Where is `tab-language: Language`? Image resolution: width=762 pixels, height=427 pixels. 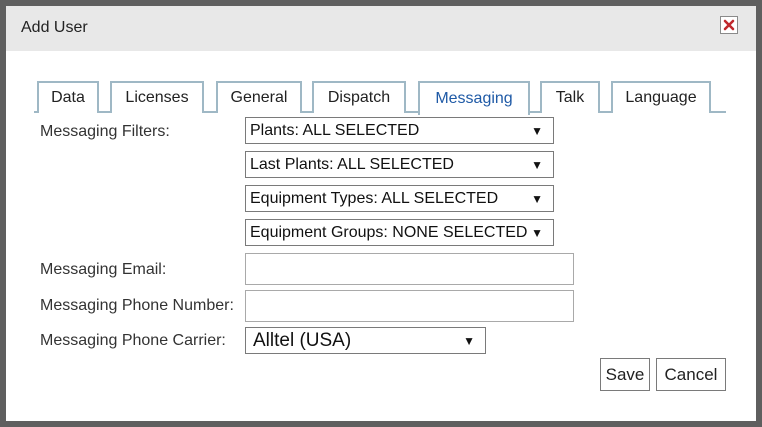 tab-language: Language is located at coordinates (661, 97).